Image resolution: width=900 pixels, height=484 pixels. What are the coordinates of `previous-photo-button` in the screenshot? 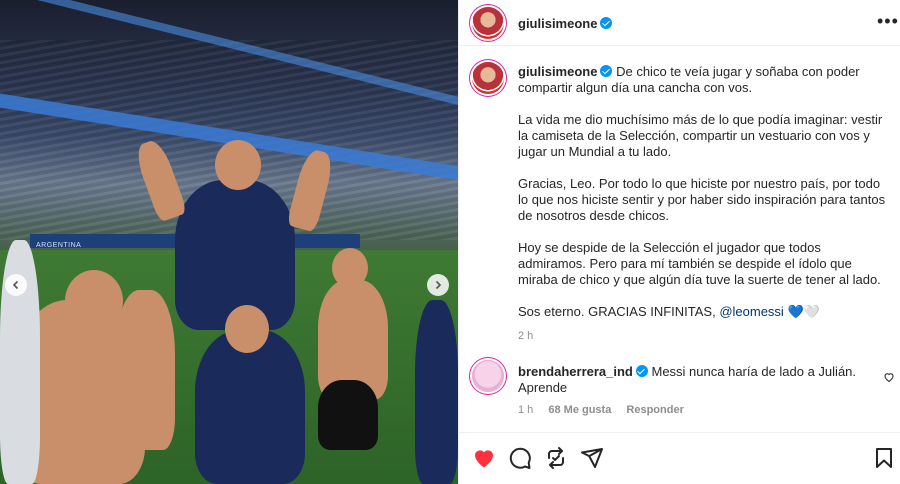 It's located at (16, 285).